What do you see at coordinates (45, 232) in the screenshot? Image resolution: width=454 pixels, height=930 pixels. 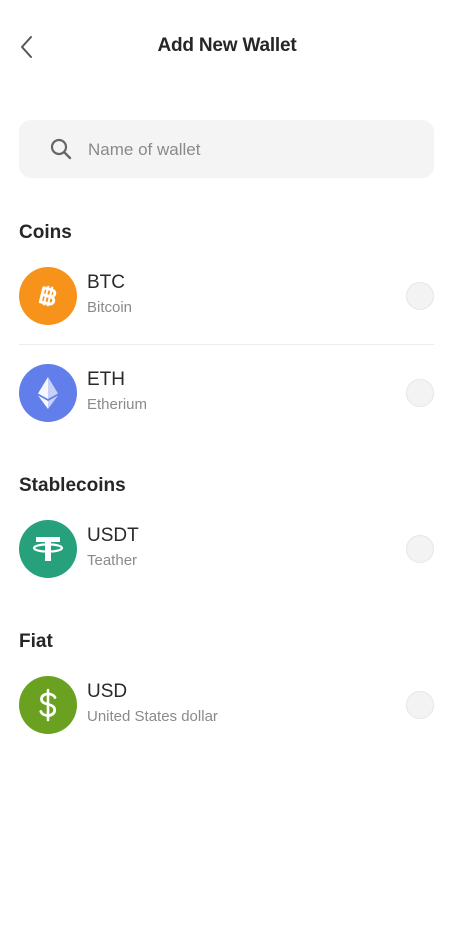 I see `section-title-coins: Coins` at bounding box center [45, 232].